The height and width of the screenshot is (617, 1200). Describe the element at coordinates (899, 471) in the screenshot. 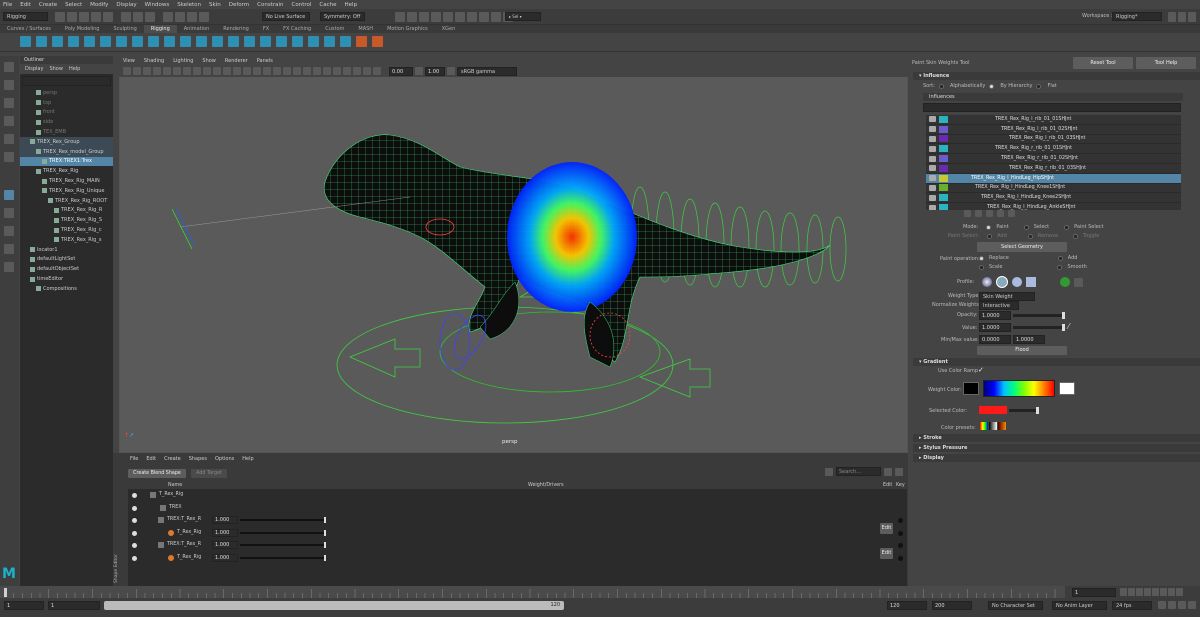

I see `lock-icon` at that location.